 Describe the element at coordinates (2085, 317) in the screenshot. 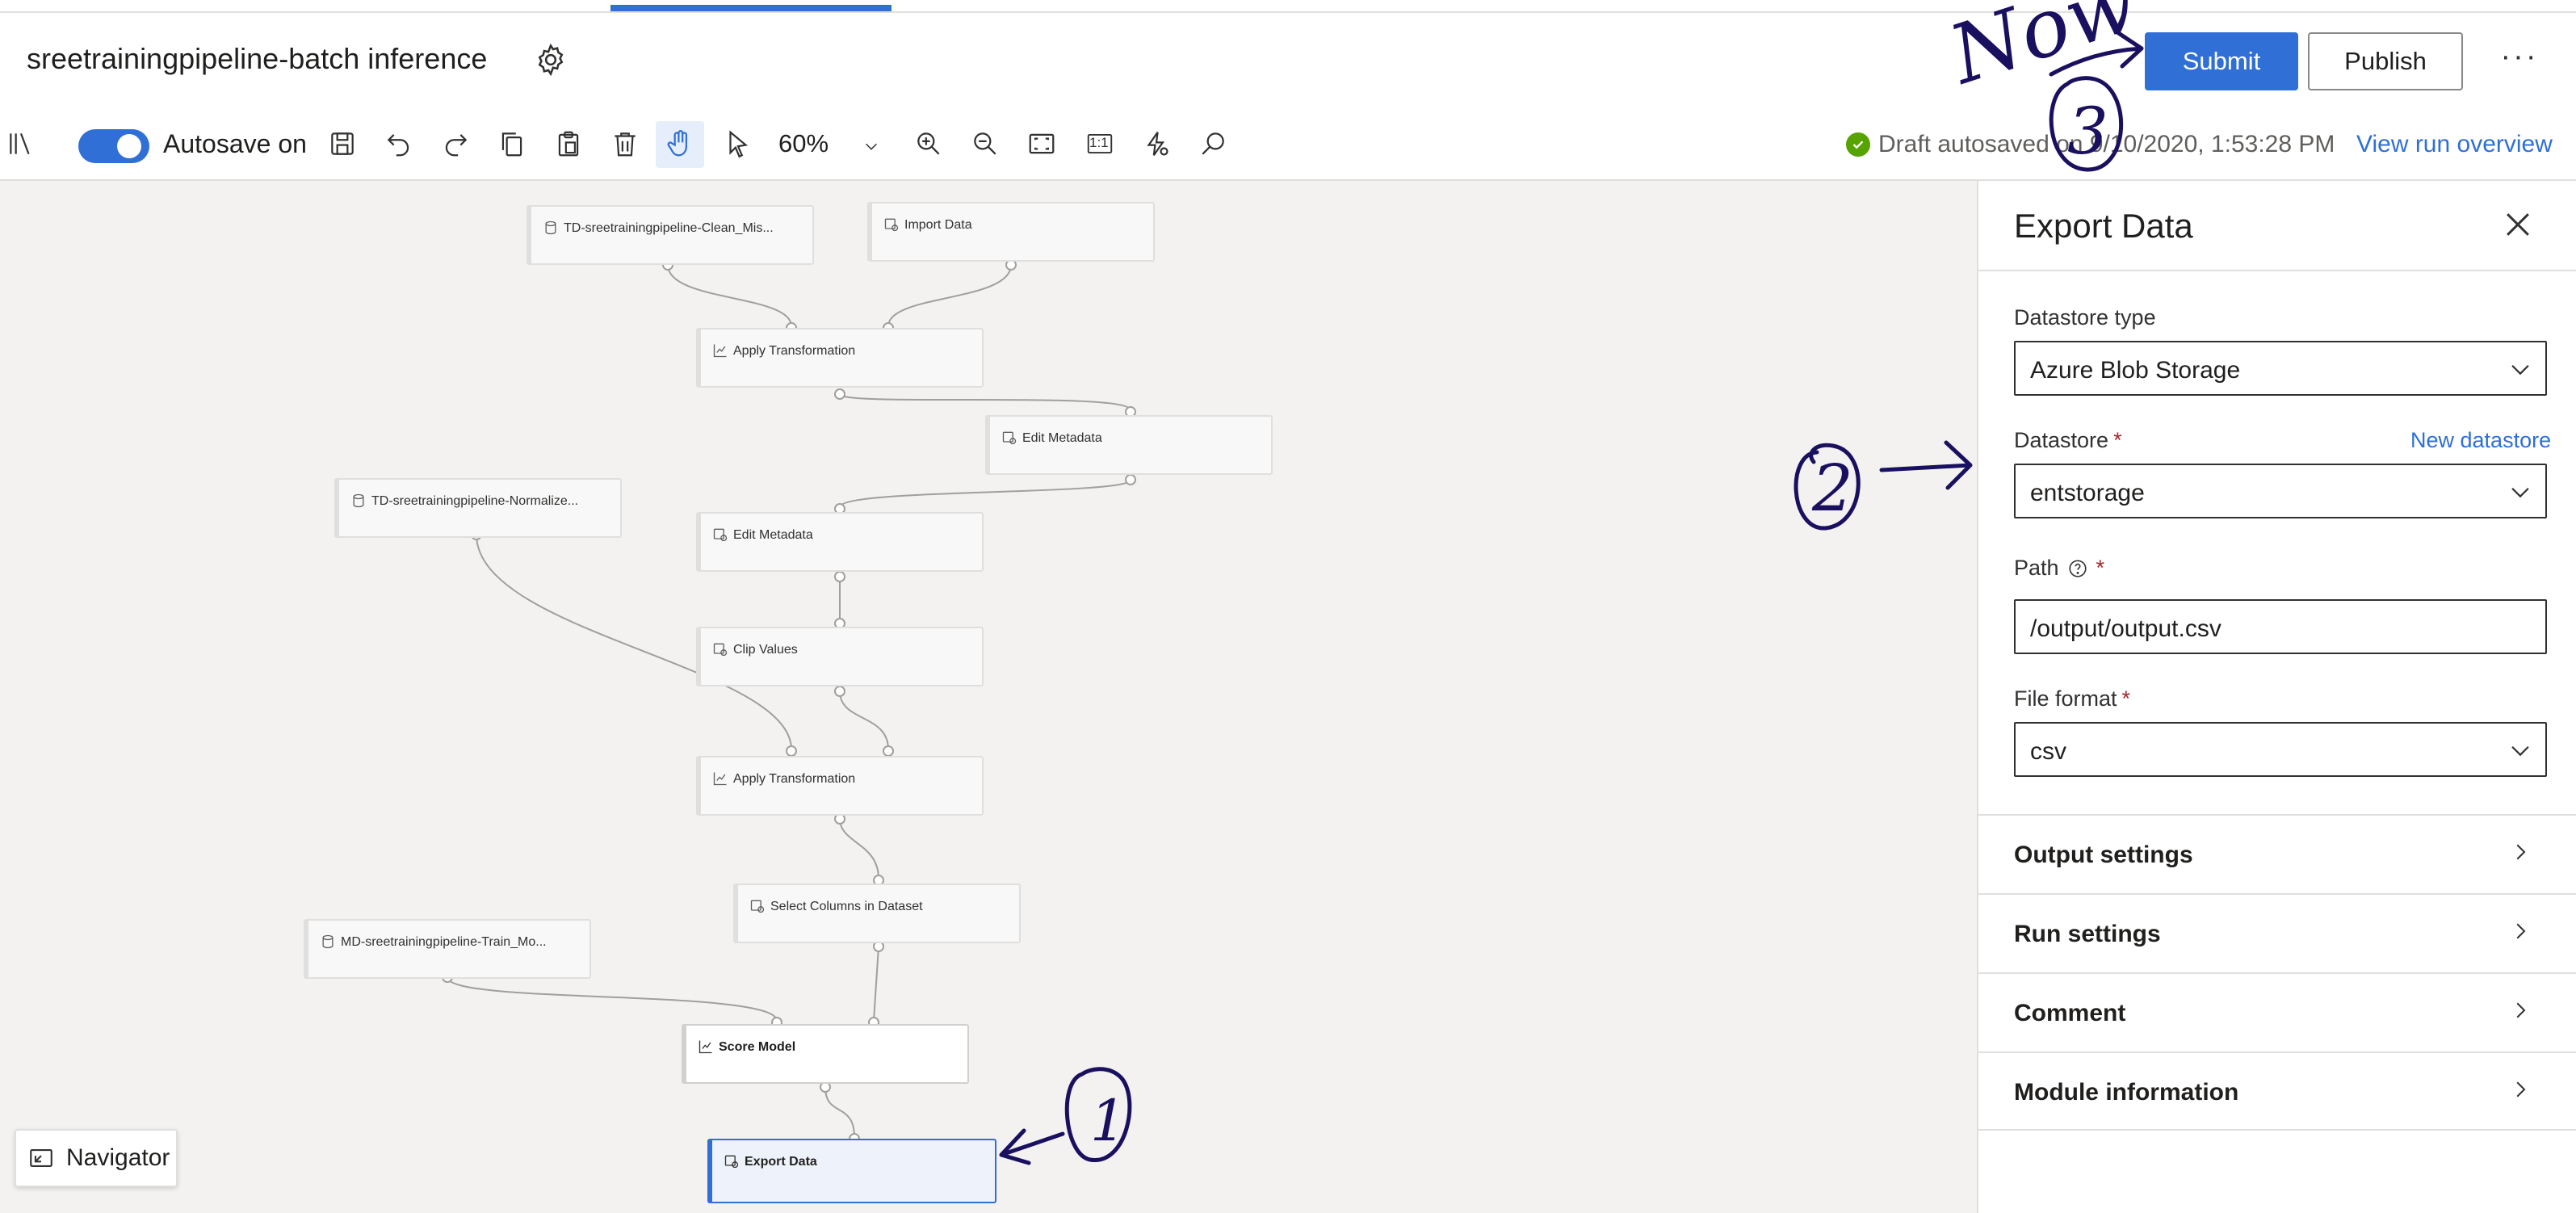

I see `datastore-type-label: Datastore type` at that location.